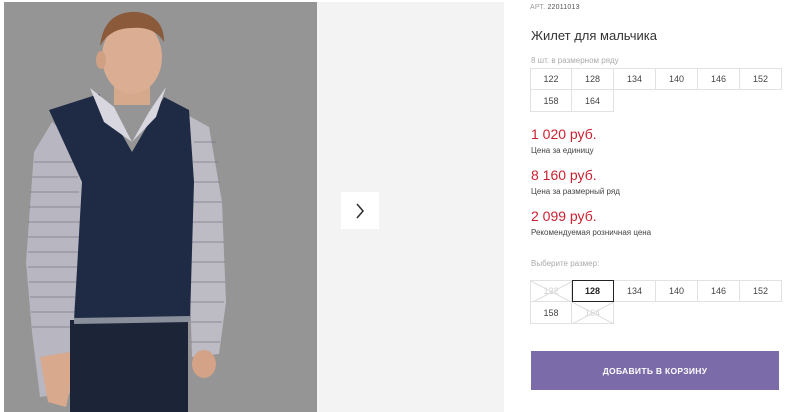  I want to click on chevron-right-icon, so click(360, 210).